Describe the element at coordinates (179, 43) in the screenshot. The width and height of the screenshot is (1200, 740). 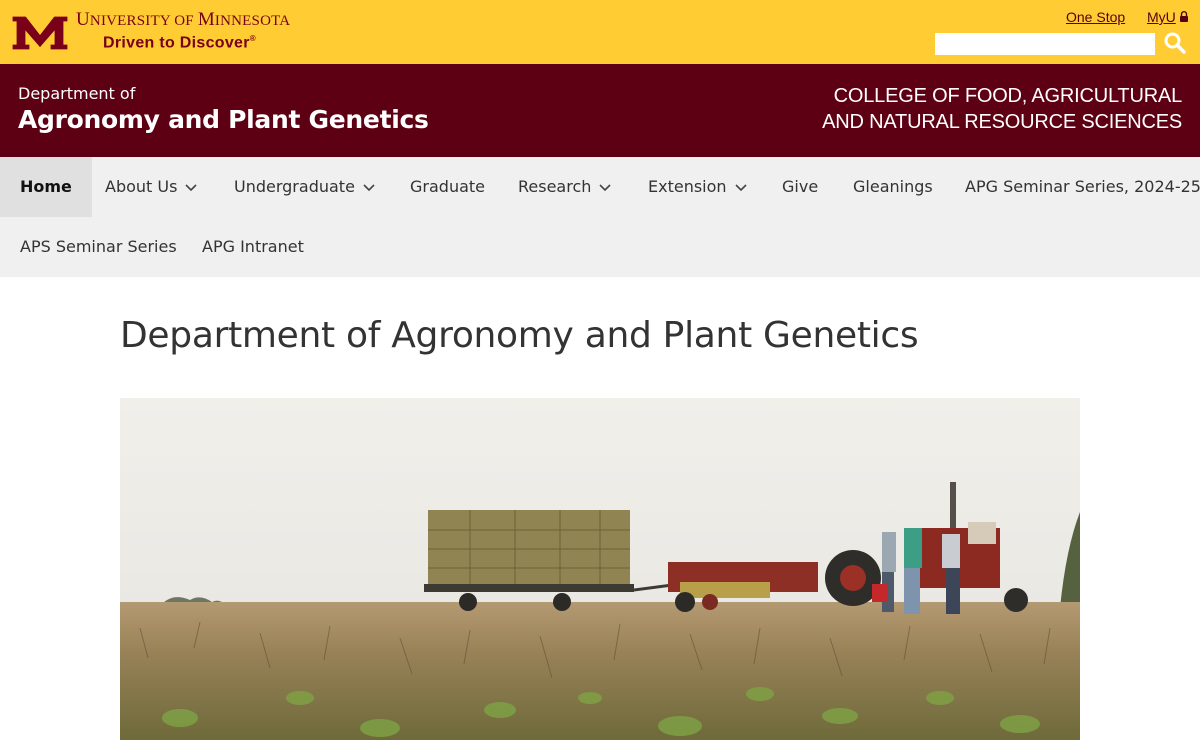
I see `tagline: Driven to Discover®` at that location.